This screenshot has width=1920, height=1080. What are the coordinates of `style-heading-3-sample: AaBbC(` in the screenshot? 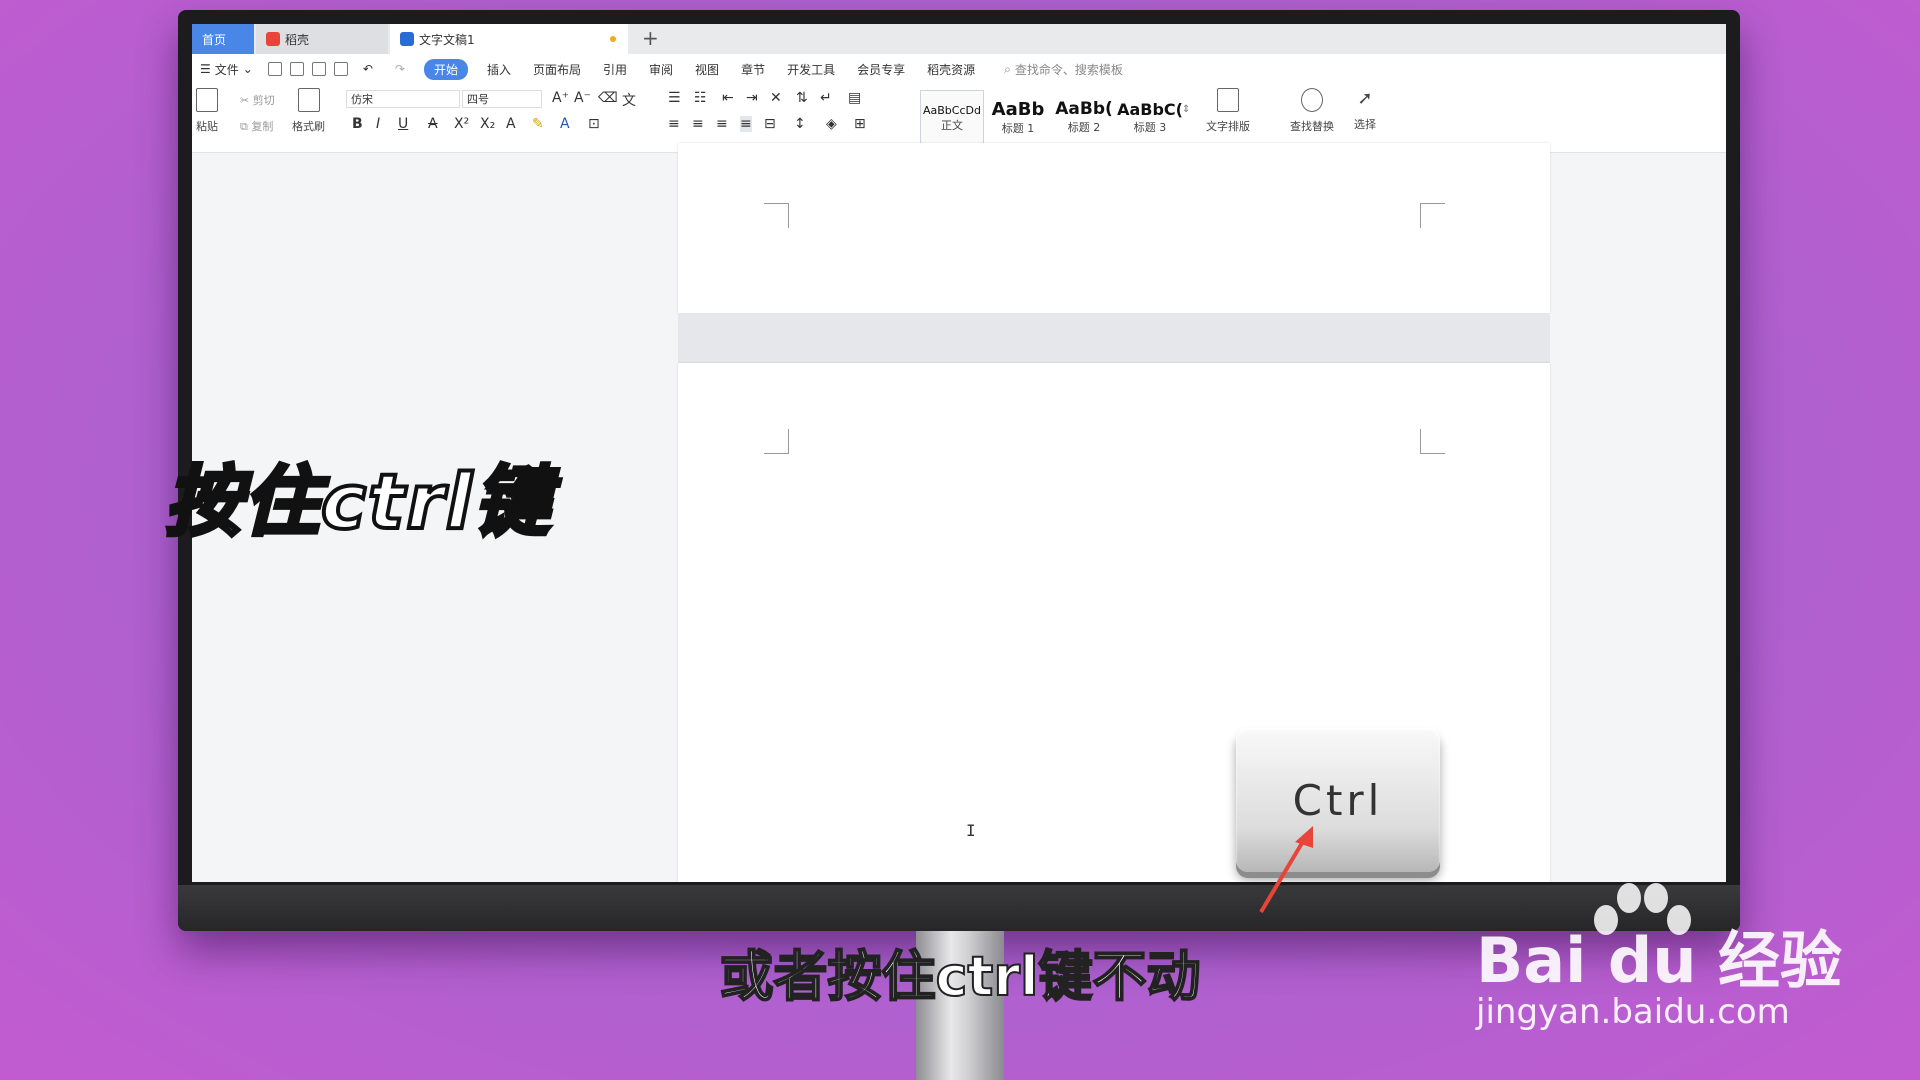 It's located at (1150, 109).